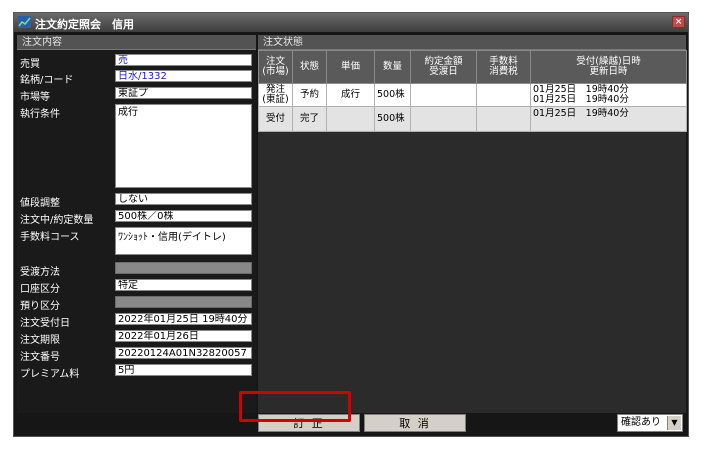  I want to click on field-value: 成行, so click(183, 146).